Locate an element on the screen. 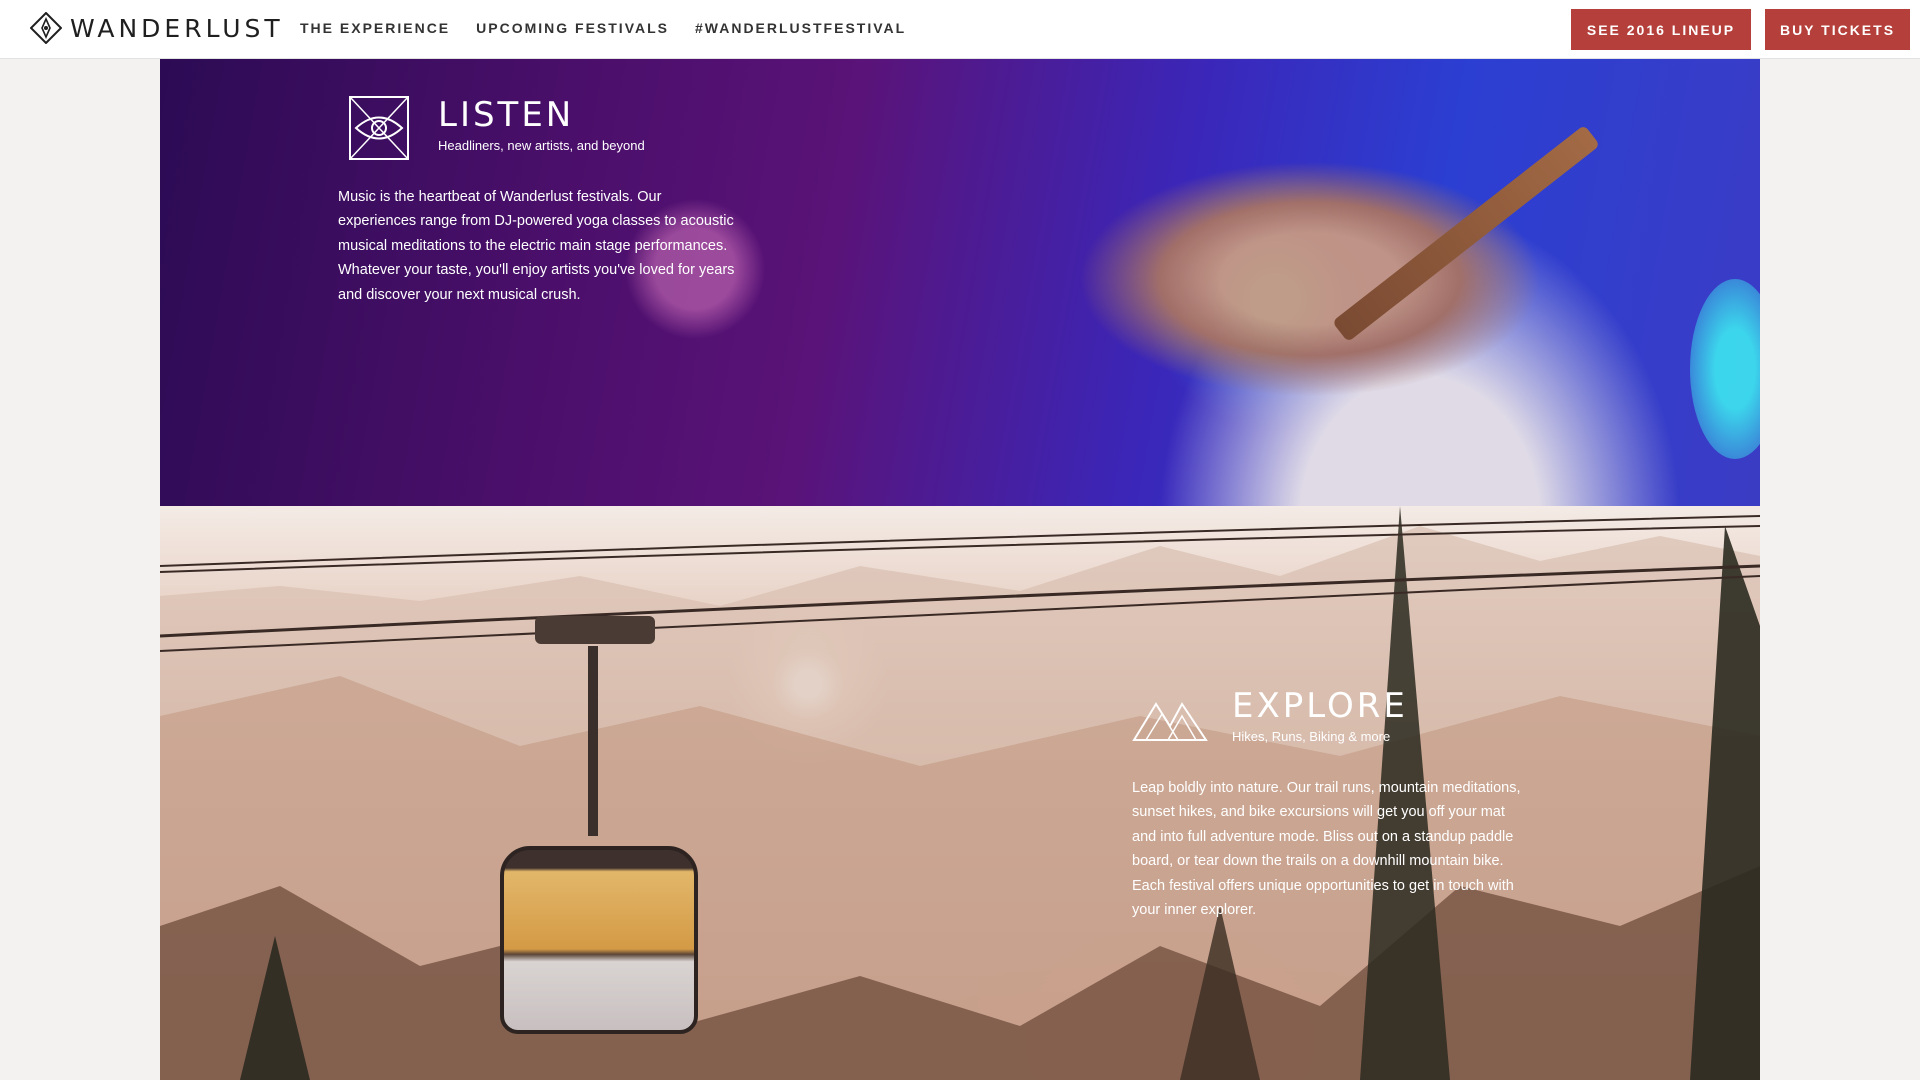  listen-subtitle: Headliners, new artists, and beyond is located at coordinates (541, 145).